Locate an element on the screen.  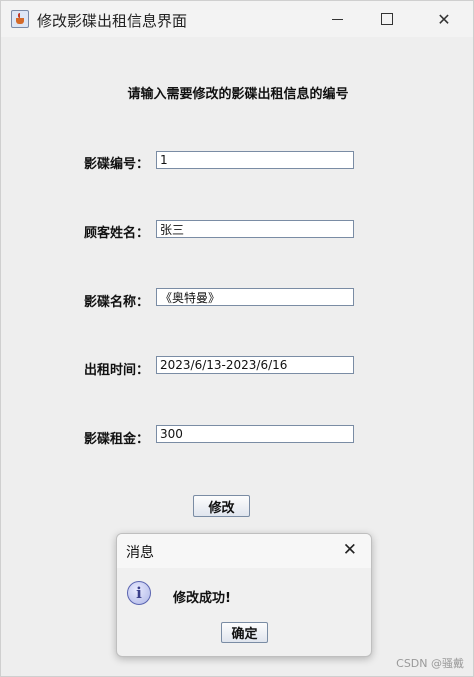
form-header: 请输入需要修改的影碟出租信息的编号 is located at coordinates (238, 94).